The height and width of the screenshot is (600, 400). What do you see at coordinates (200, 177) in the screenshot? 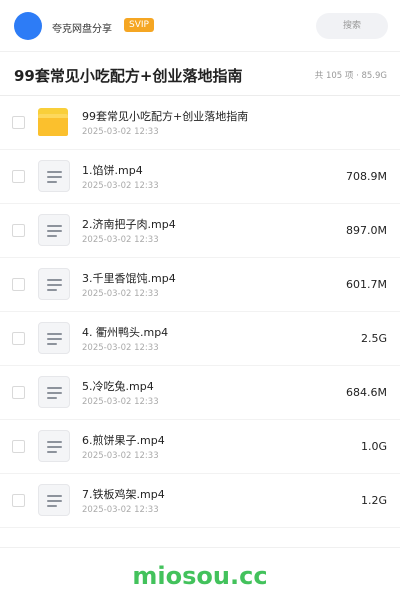
I see `file-row: 1.馅饼.mp4 2025-03-02 12:33 708.9M` at bounding box center [200, 177].